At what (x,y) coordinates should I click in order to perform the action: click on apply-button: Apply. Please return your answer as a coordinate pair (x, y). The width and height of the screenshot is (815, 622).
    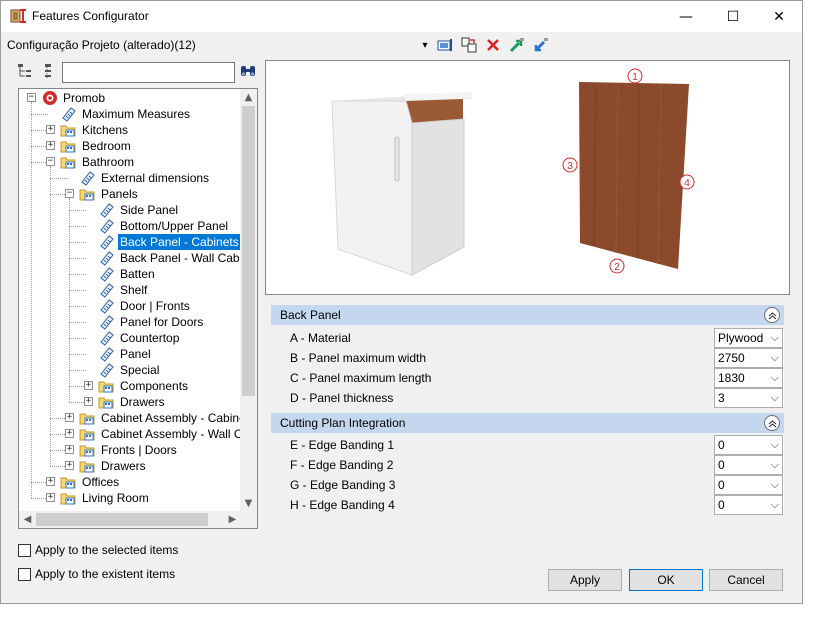
    Looking at the image, I should click on (585, 580).